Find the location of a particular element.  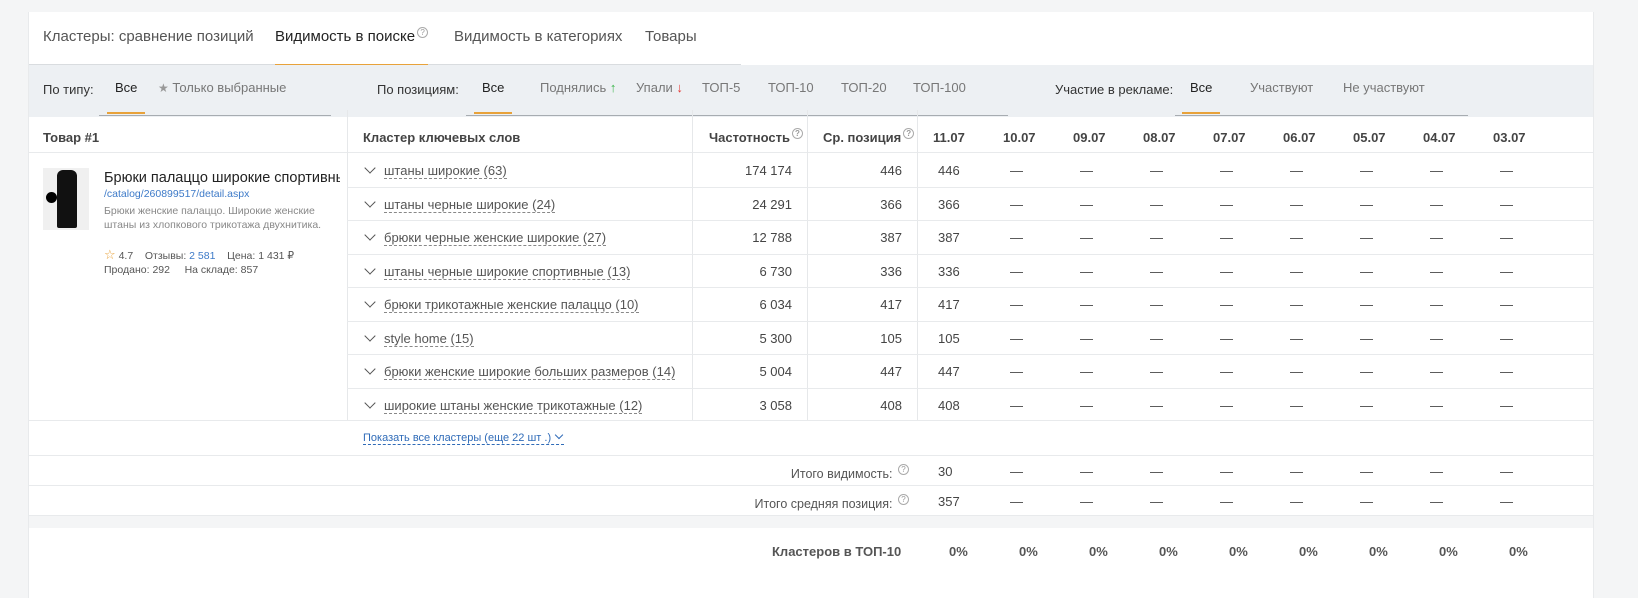

cluster-frequency: 6 034 is located at coordinates (775, 304).